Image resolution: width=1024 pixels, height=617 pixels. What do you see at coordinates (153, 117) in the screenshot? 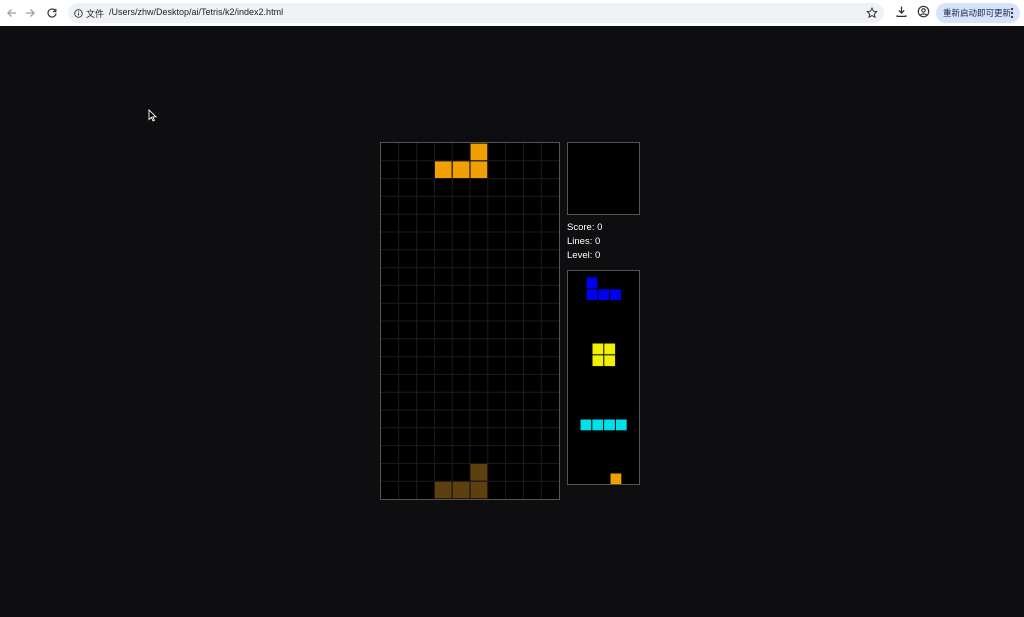
I see `mouse-cursor-icon` at bounding box center [153, 117].